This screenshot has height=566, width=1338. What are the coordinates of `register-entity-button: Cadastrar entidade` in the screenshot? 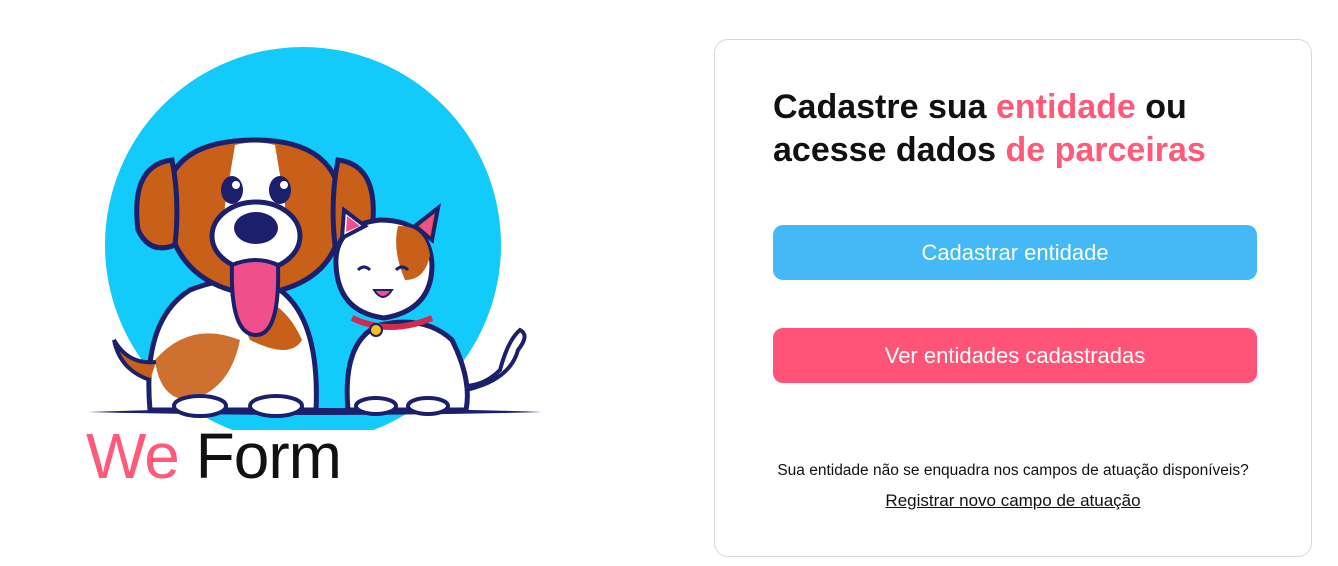 It's located at (1015, 252).